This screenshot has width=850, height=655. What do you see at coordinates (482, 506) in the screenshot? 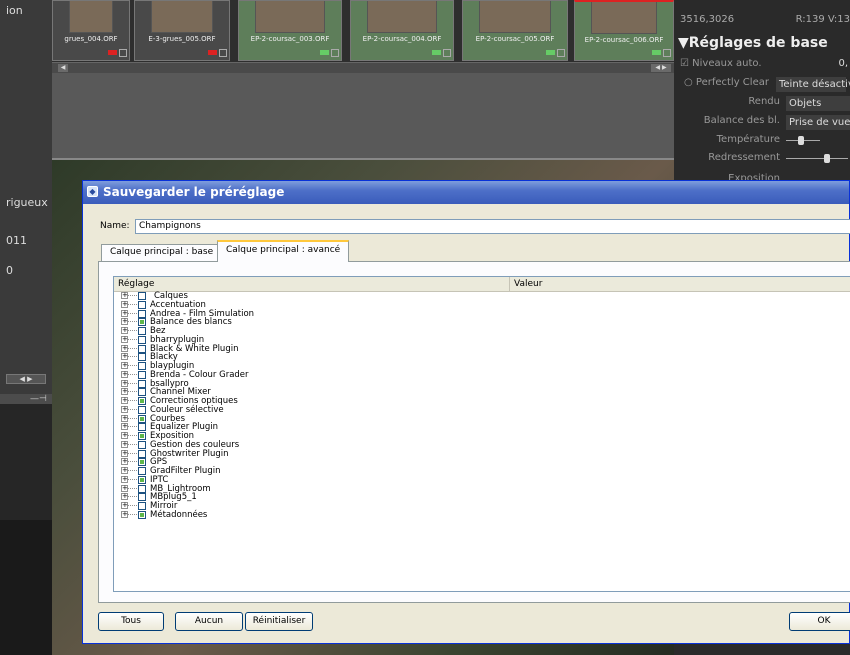
I see `tree-row: + Mirroir` at bounding box center [482, 506].